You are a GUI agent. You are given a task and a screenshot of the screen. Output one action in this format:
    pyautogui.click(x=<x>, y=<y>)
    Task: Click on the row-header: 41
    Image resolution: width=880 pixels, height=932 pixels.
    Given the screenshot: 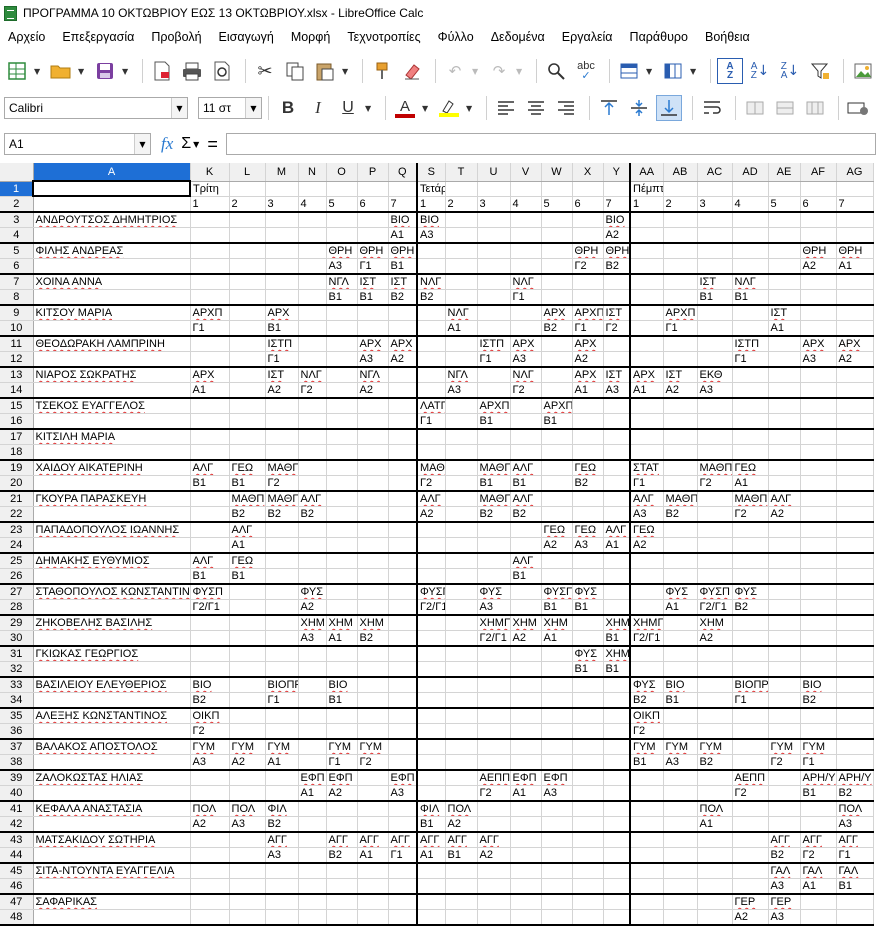 What is the action you would take?
    pyautogui.click(x=17, y=808)
    